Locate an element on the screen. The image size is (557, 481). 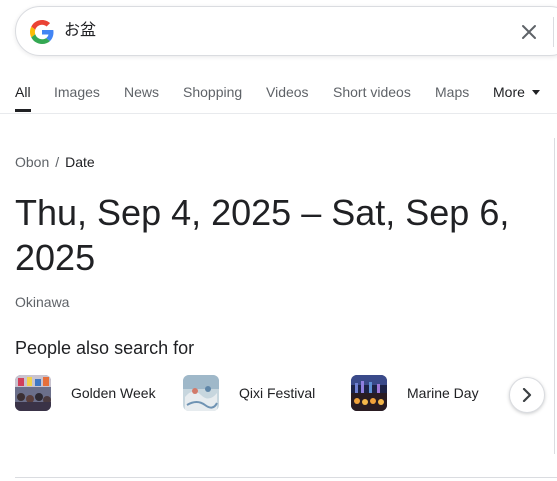
search-bar: お盆 is located at coordinates (286, 31).